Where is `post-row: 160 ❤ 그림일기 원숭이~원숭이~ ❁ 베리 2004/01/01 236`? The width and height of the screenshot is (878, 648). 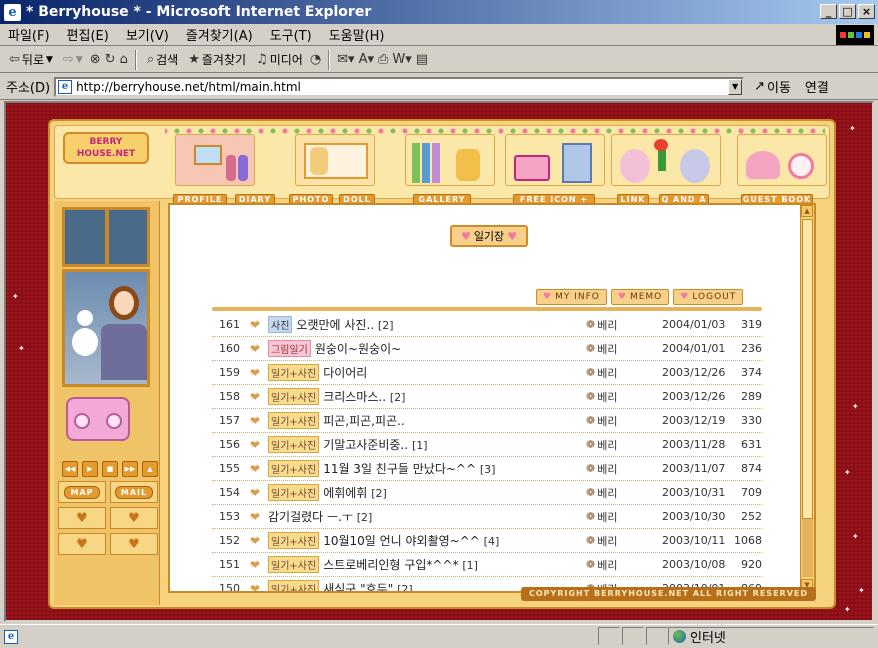
post-row: 160 ❤ 그림일기 원숭이~원숭이~ ❁ 베리 2004/01/01 236 is located at coordinates (487, 349).